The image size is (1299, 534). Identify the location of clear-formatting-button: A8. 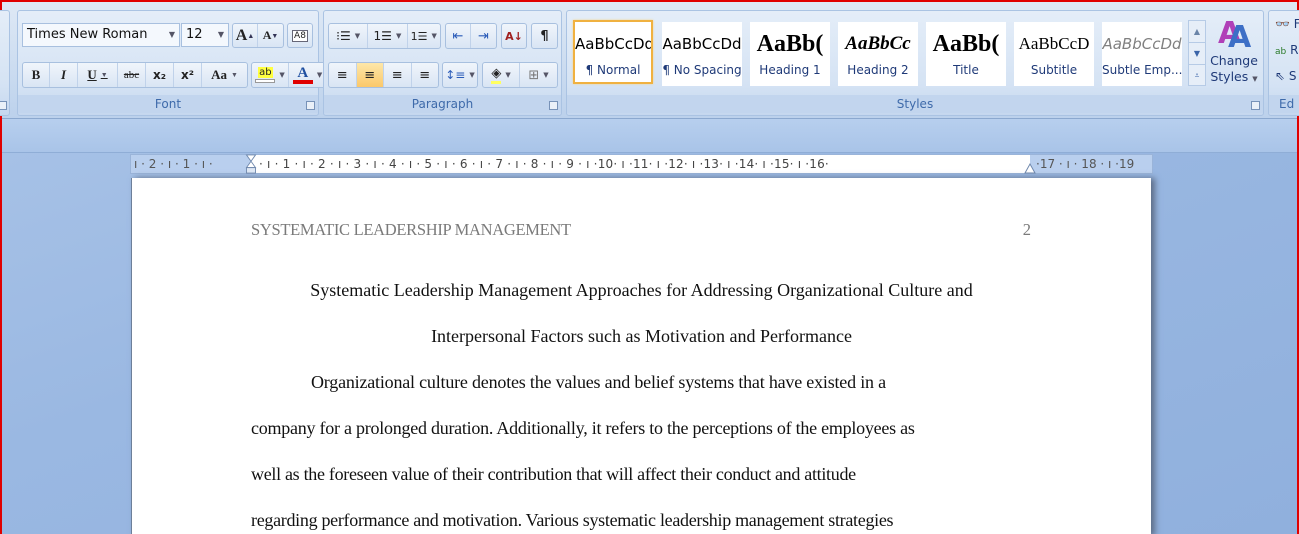
(300, 35).